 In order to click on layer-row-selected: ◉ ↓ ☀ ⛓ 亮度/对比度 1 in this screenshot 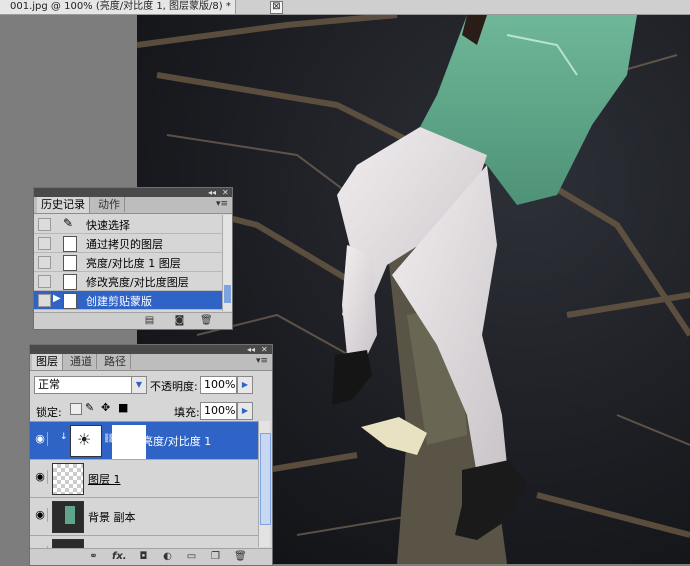, I will do `click(149, 441)`.